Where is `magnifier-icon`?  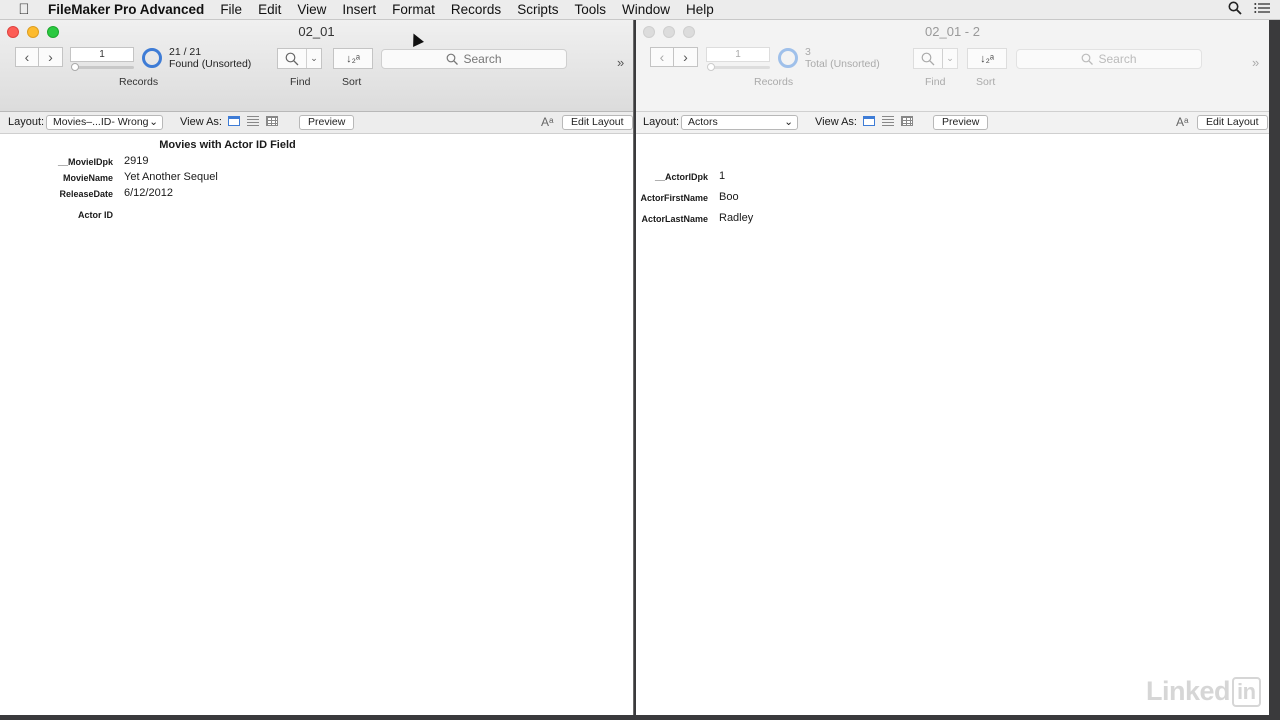 magnifier-icon is located at coordinates (928, 58).